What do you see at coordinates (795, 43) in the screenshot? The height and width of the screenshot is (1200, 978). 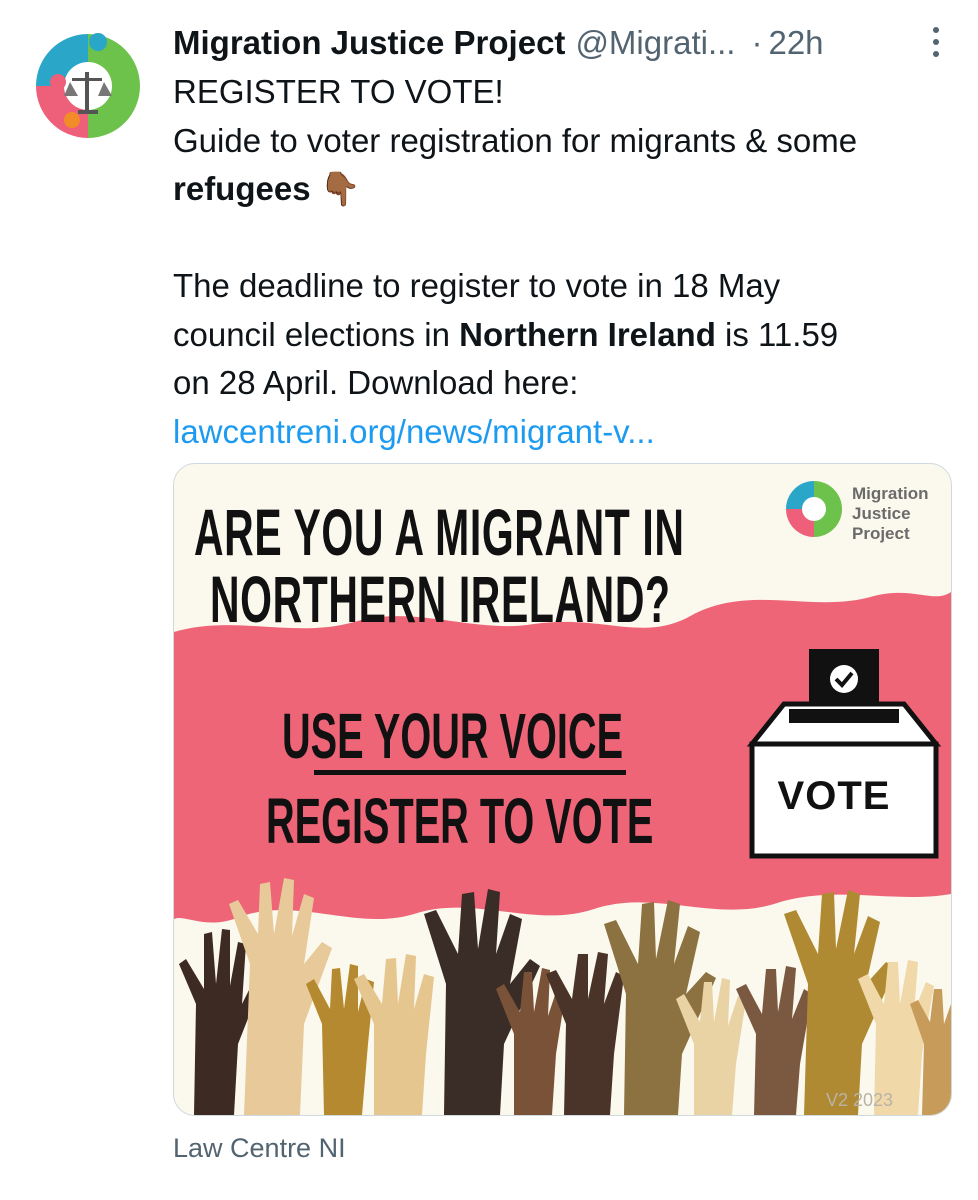 I see `tweet-time: 22h` at bounding box center [795, 43].